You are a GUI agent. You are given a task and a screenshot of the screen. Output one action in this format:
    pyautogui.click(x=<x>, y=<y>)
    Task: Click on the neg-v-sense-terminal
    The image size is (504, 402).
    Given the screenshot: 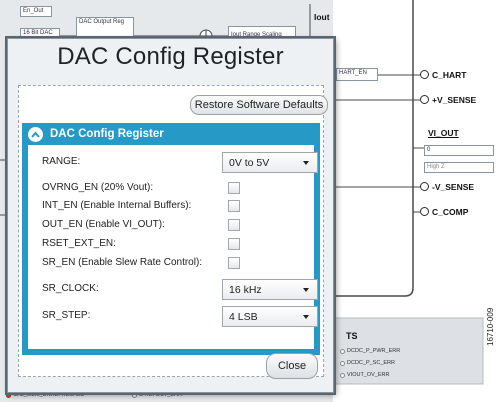 What is the action you would take?
    pyautogui.click(x=424, y=186)
    